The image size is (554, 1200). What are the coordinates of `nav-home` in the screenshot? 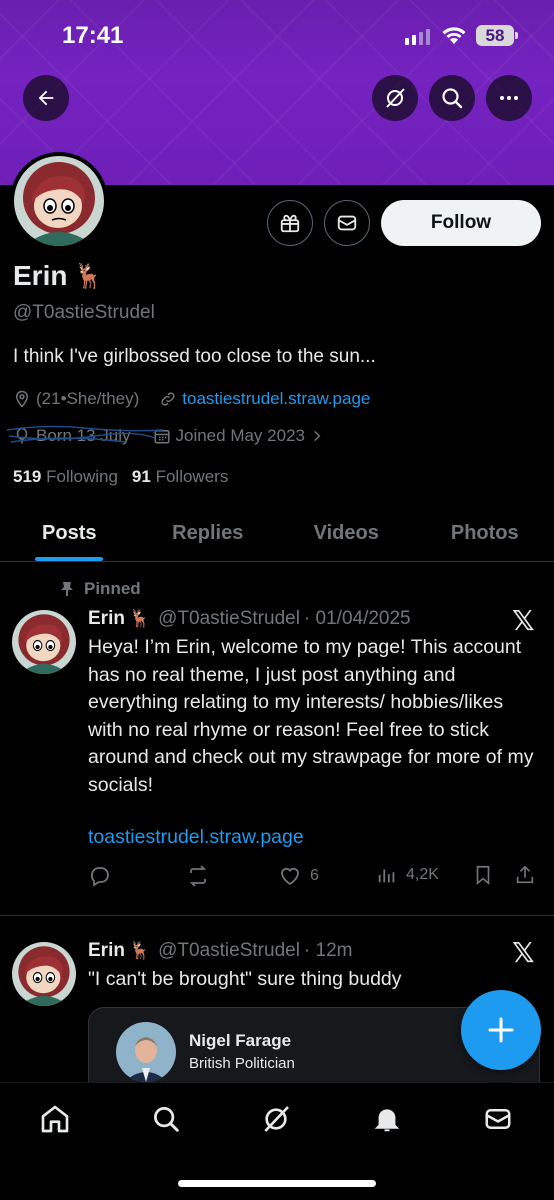 It's located at (55, 1119).